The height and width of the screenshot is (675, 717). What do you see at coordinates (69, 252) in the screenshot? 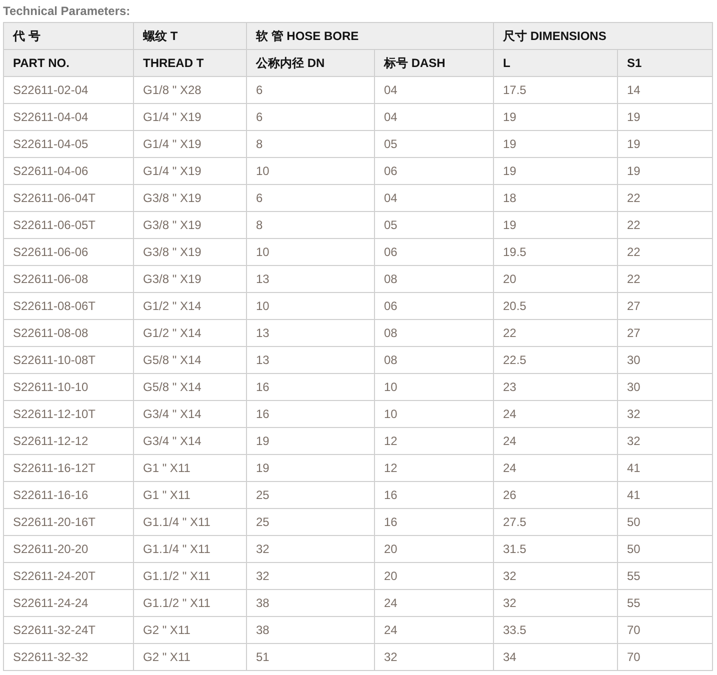
I see `table-cell: S22611-06-06` at bounding box center [69, 252].